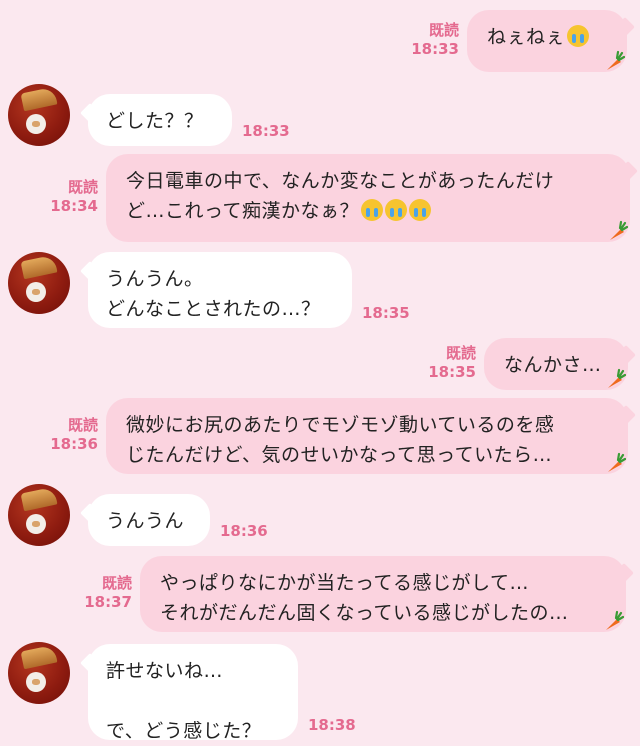 The width and height of the screenshot is (640, 746). I want to click on message-bubble: 許せないね… で、どう感じた？, so click(193, 693).